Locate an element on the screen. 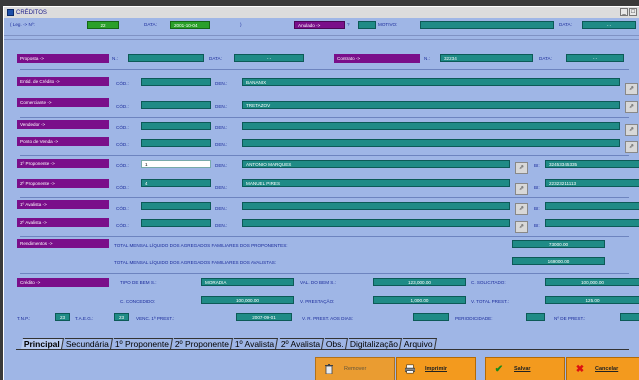  avalista1-cod-label: CÓD.: is located at coordinates (122, 208).